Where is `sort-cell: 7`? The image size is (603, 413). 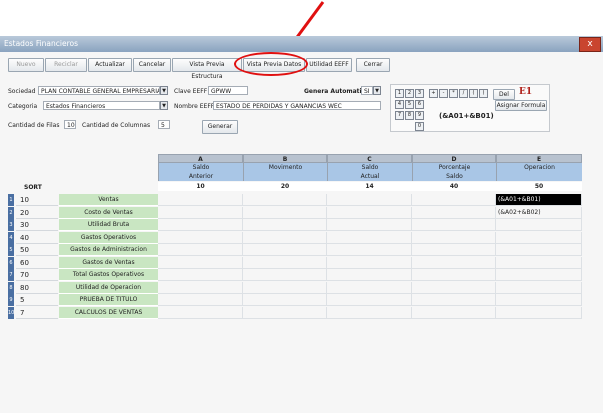 sort-cell: 7 is located at coordinates (37, 313).